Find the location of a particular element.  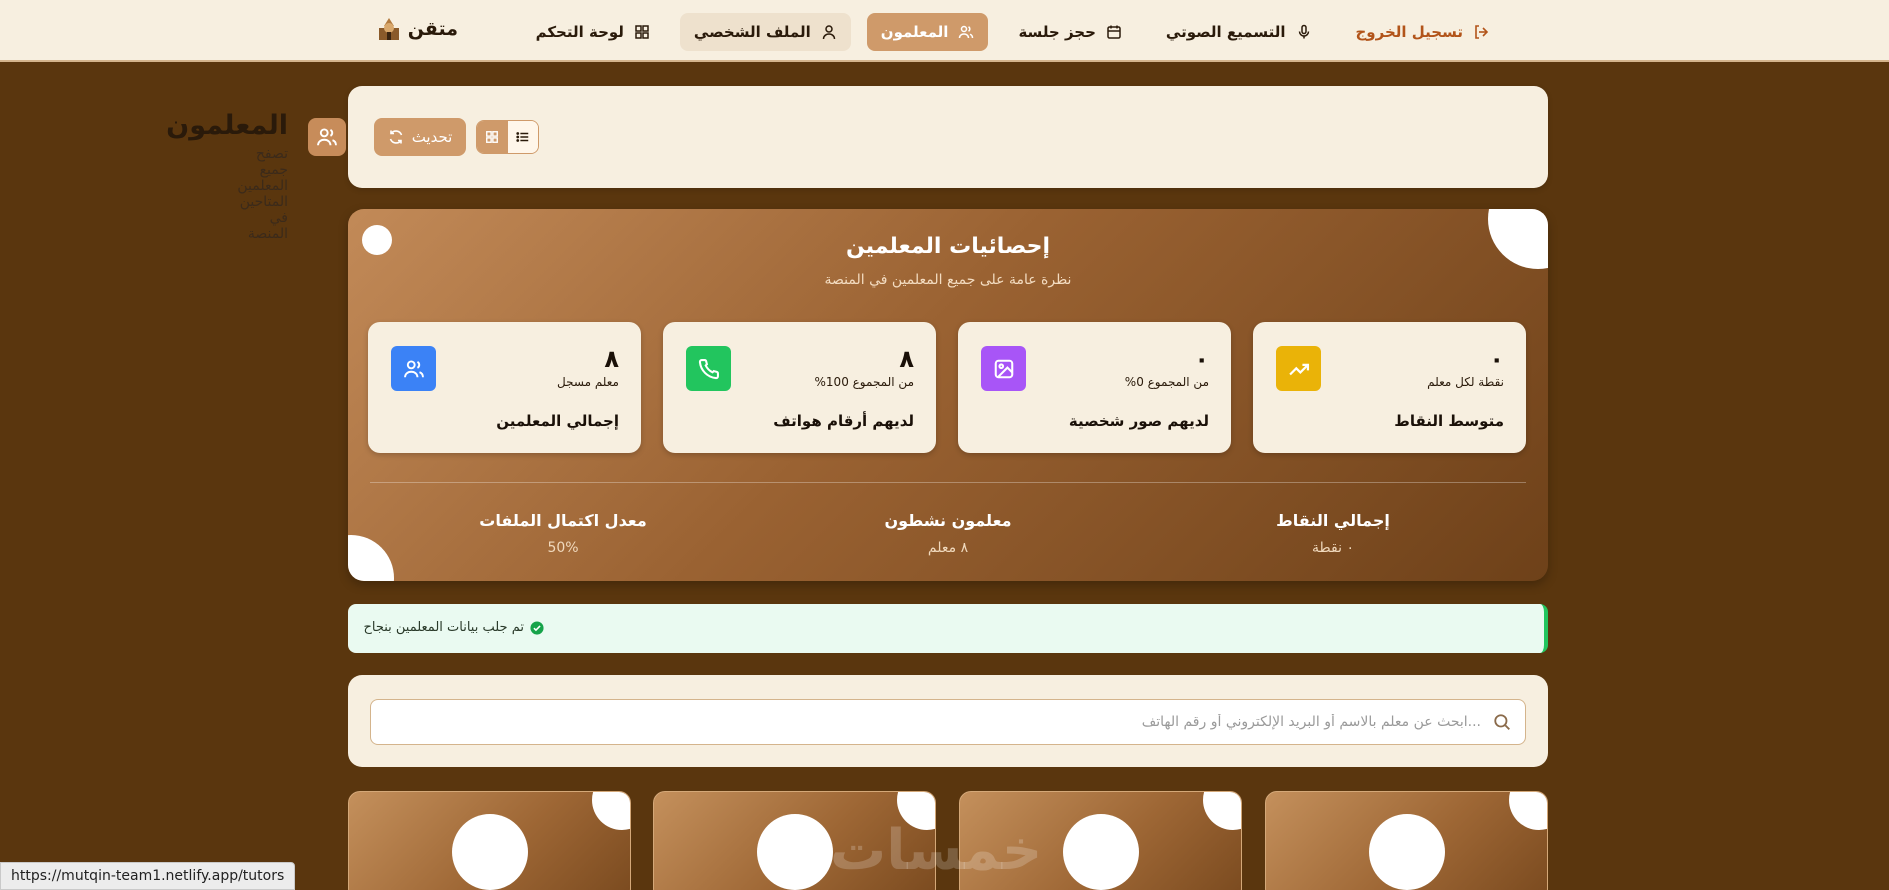

nav-dashboard: لوحة التحكم is located at coordinates (593, 32).